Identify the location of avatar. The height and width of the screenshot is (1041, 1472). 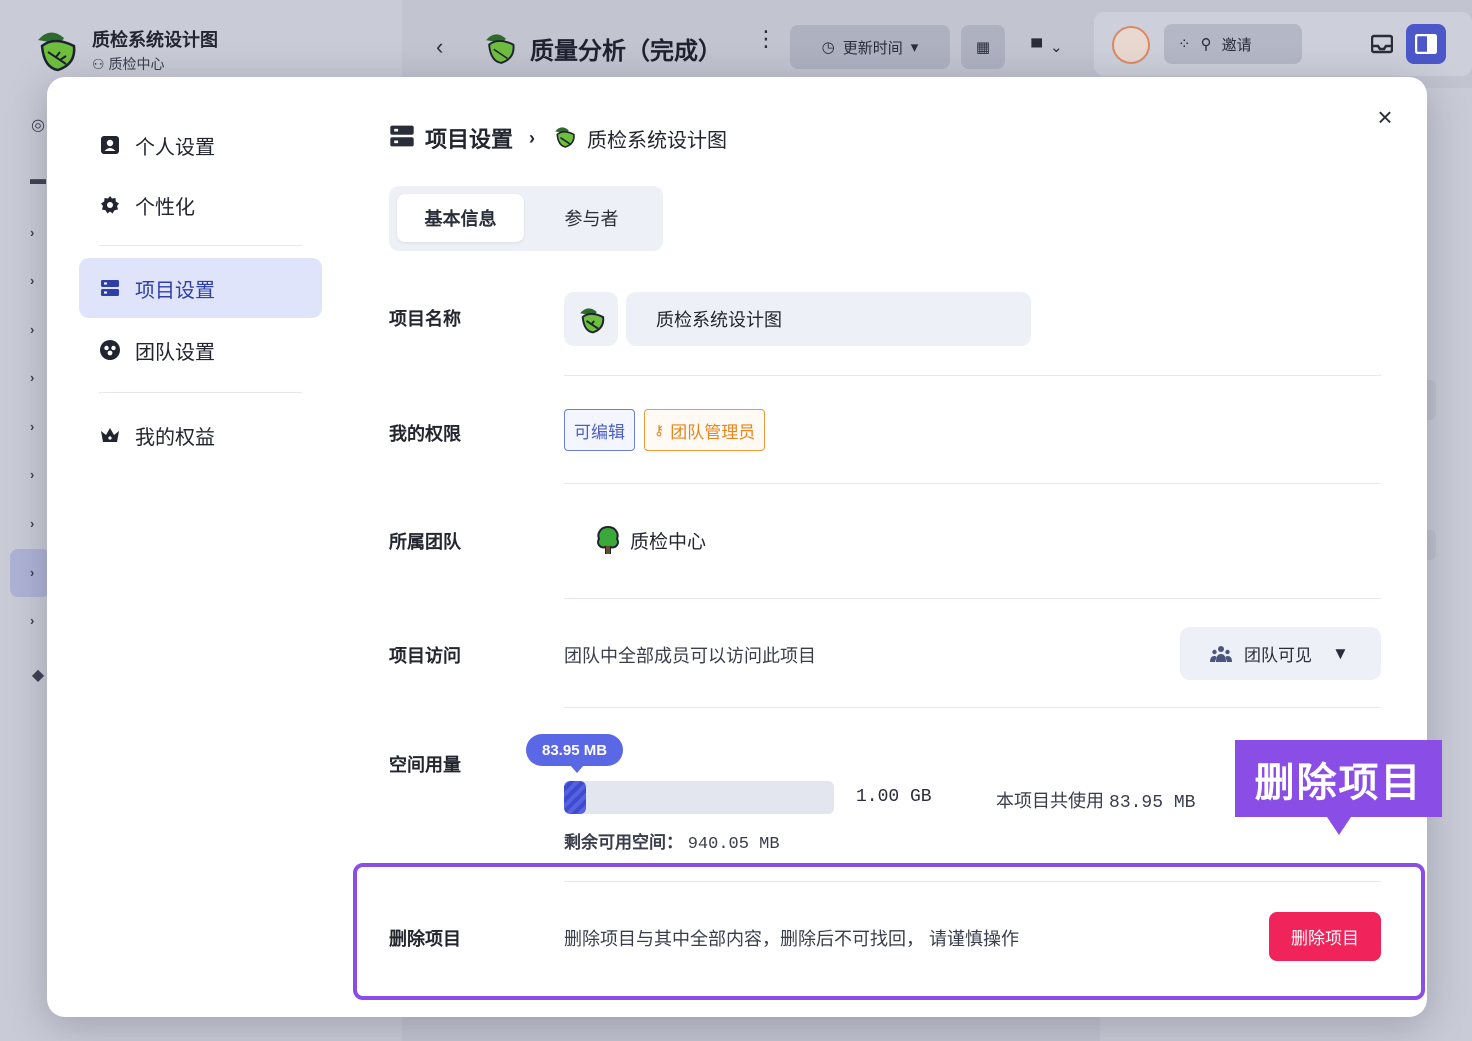
(1131, 45).